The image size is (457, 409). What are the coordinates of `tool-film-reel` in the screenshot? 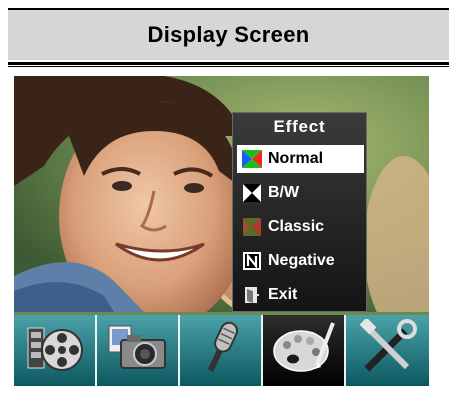 It's located at (55, 350).